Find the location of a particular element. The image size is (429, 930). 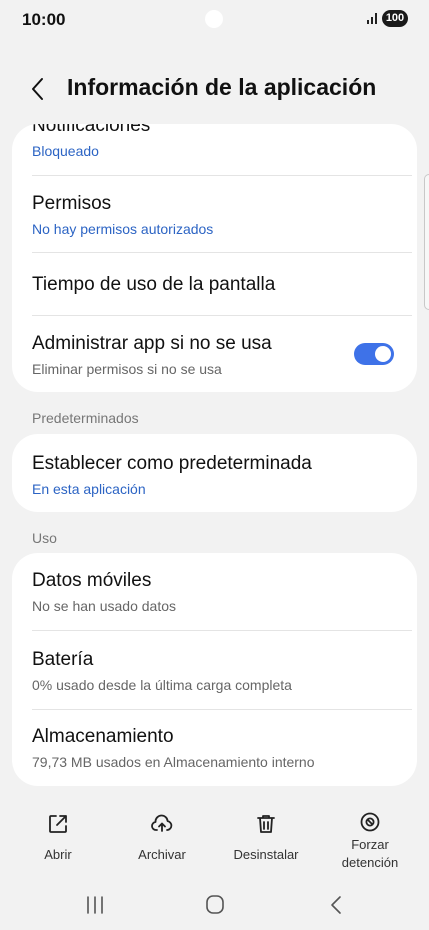

screen-time-item: Tiempo de uso de la pantalla is located at coordinates (214, 285).